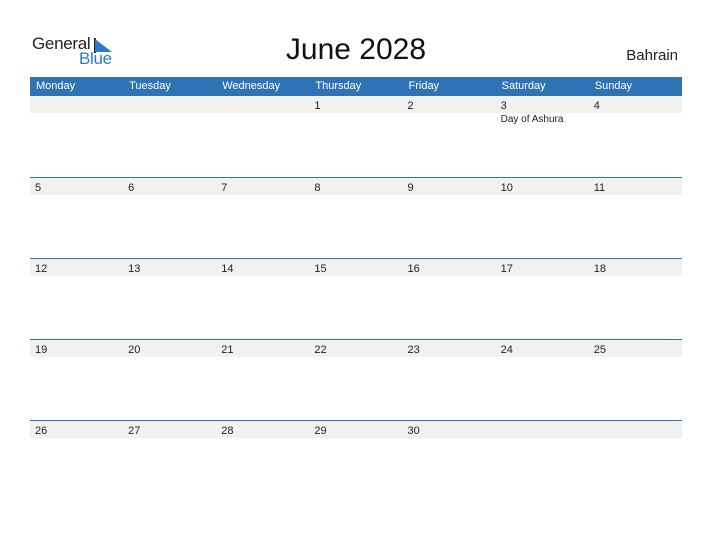 The height and width of the screenshot is (550, 712). What do you see at coordinates (76, 429) in the screenshot?
I see `day-cell: 26` at bounding box center [76, 429].